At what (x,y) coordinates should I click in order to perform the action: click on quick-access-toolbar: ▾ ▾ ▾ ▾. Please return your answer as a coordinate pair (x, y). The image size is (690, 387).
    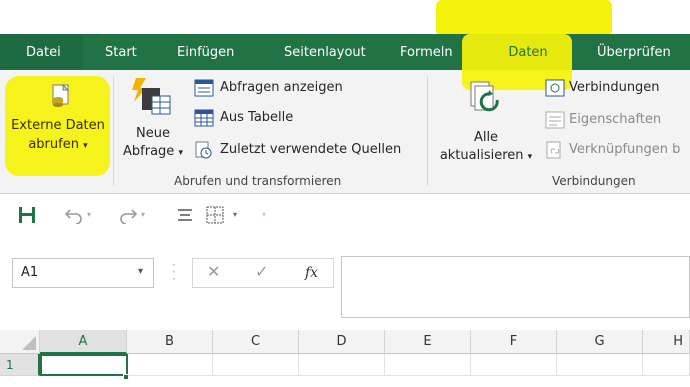
    Looking at the image, I should click on (345, 216).